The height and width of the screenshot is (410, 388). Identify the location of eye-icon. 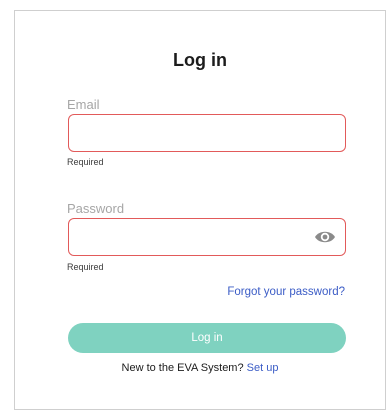
(325, 237).